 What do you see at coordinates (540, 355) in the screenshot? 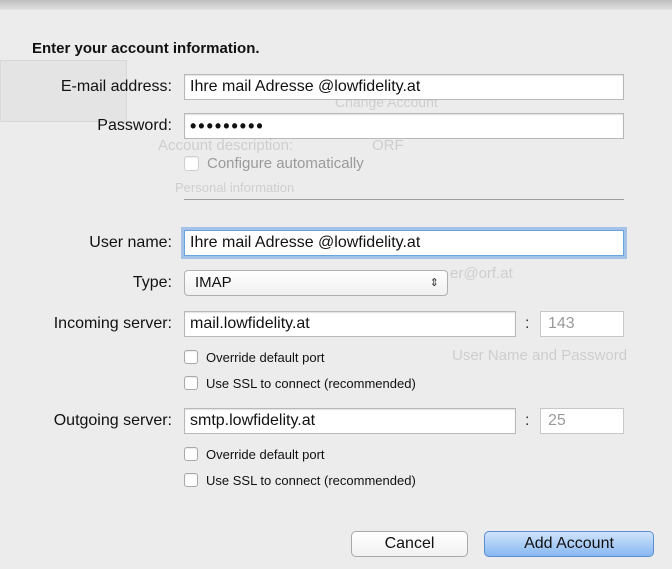
I see `bg-user-name-password: User Name and Password` at bounding box center [540, 355].